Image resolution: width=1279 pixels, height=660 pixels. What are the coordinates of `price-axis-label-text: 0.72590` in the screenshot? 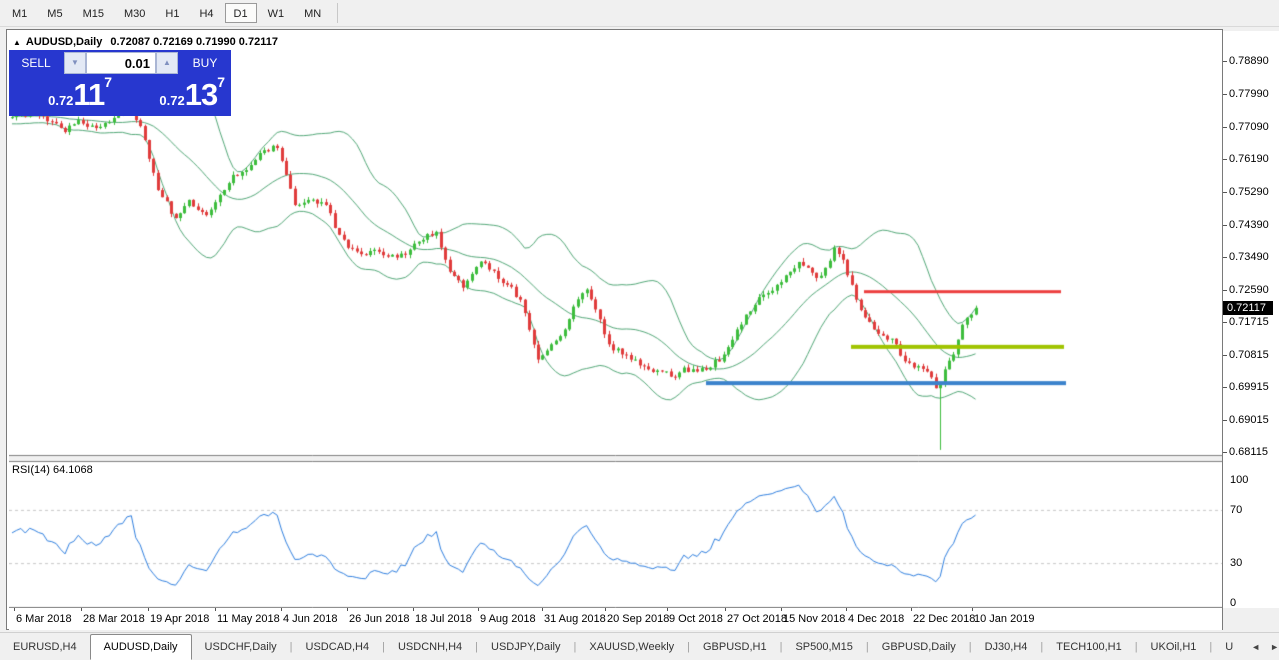 It's located at (1249, 290).